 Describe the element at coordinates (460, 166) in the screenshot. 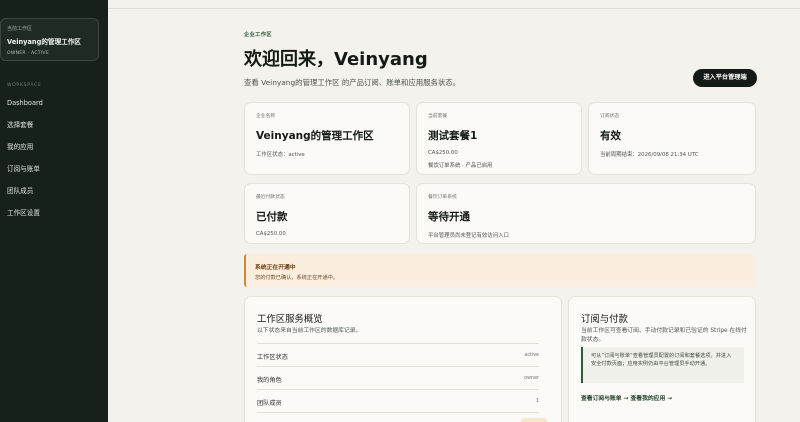

I see `card-sub-secondary: 餐饮订单系统 · 产品已启用` at that location.